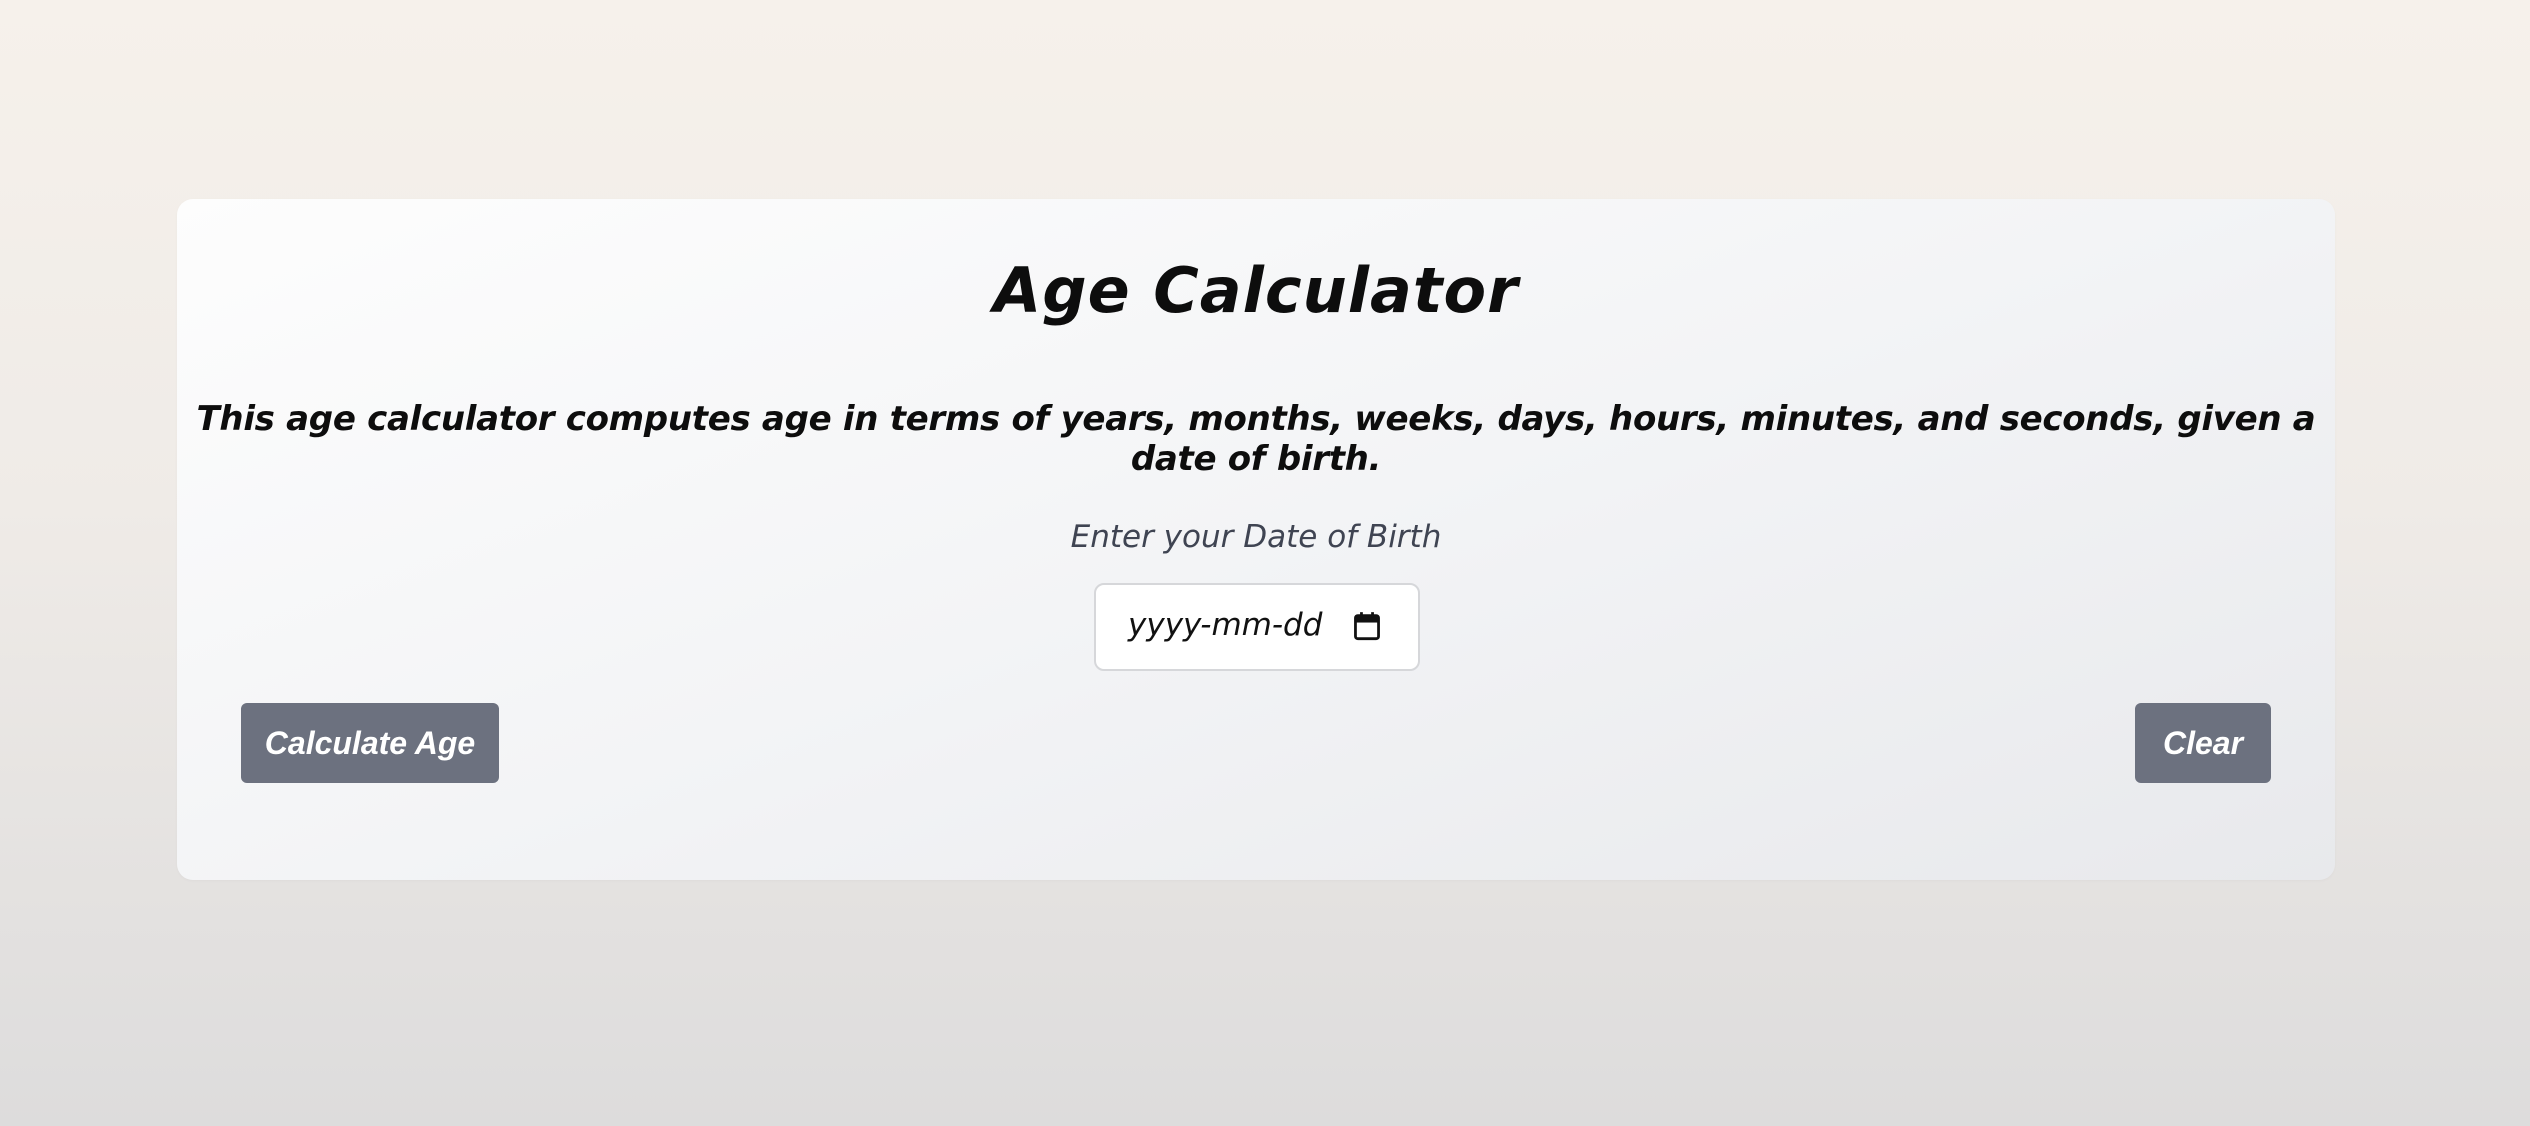  I want to click on clear-button: Clear, so click(2203, 743).